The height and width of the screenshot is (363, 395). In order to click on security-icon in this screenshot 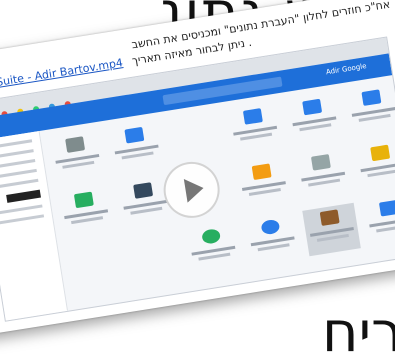, I will do `click(83, 200)`.